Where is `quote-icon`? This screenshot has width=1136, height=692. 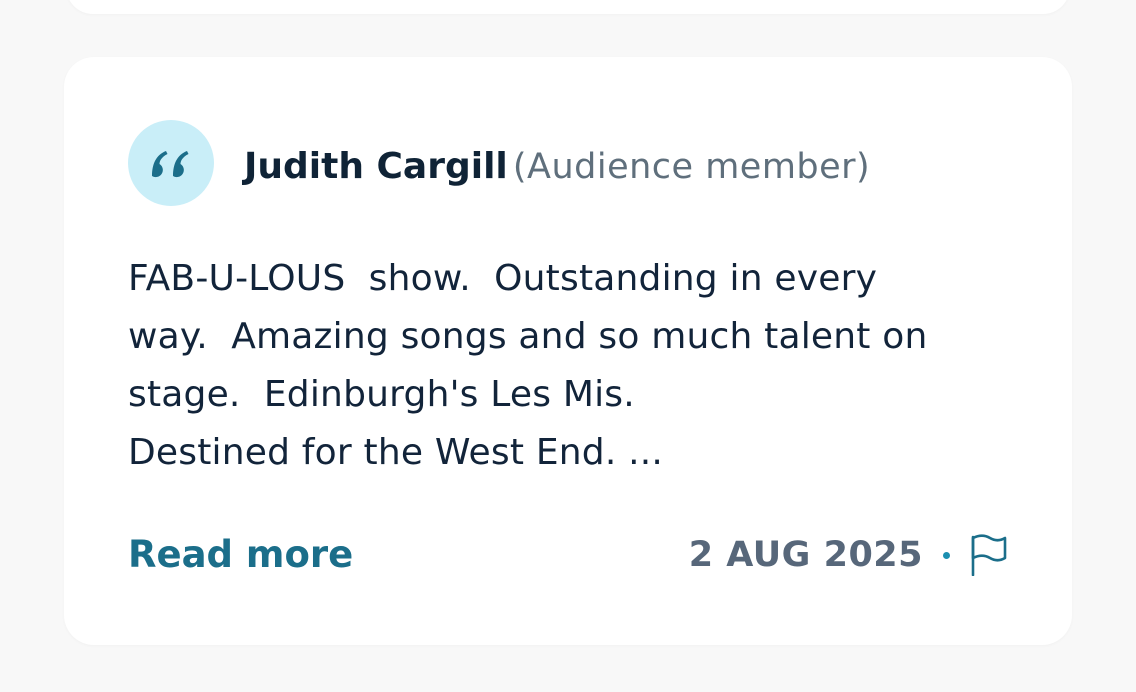 quote-icon is located at coordinates (170, 164).